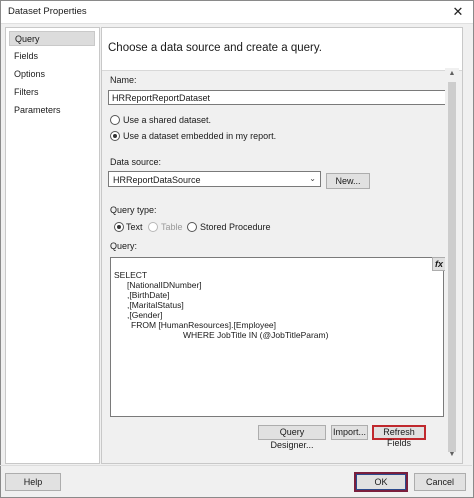  What do you see at coordinates (458, 12) in the screenshot?
I see `close-icon: ✕` at bounding box center [458, 12].